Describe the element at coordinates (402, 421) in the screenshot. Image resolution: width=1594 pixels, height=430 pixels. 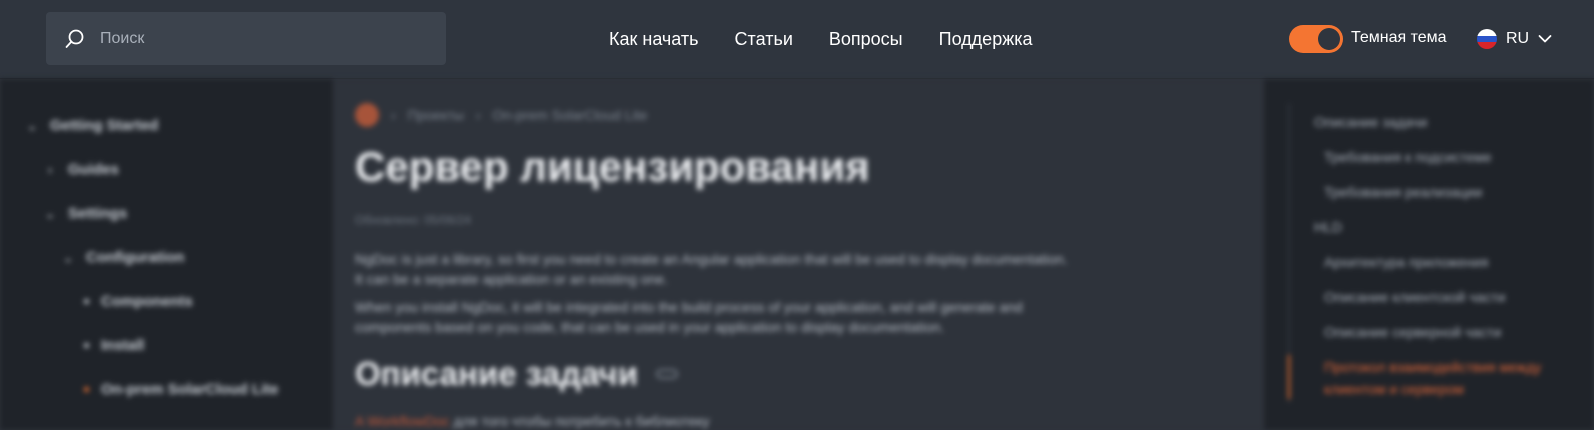
I see `section-link: A WorkflowDoc` at that location.